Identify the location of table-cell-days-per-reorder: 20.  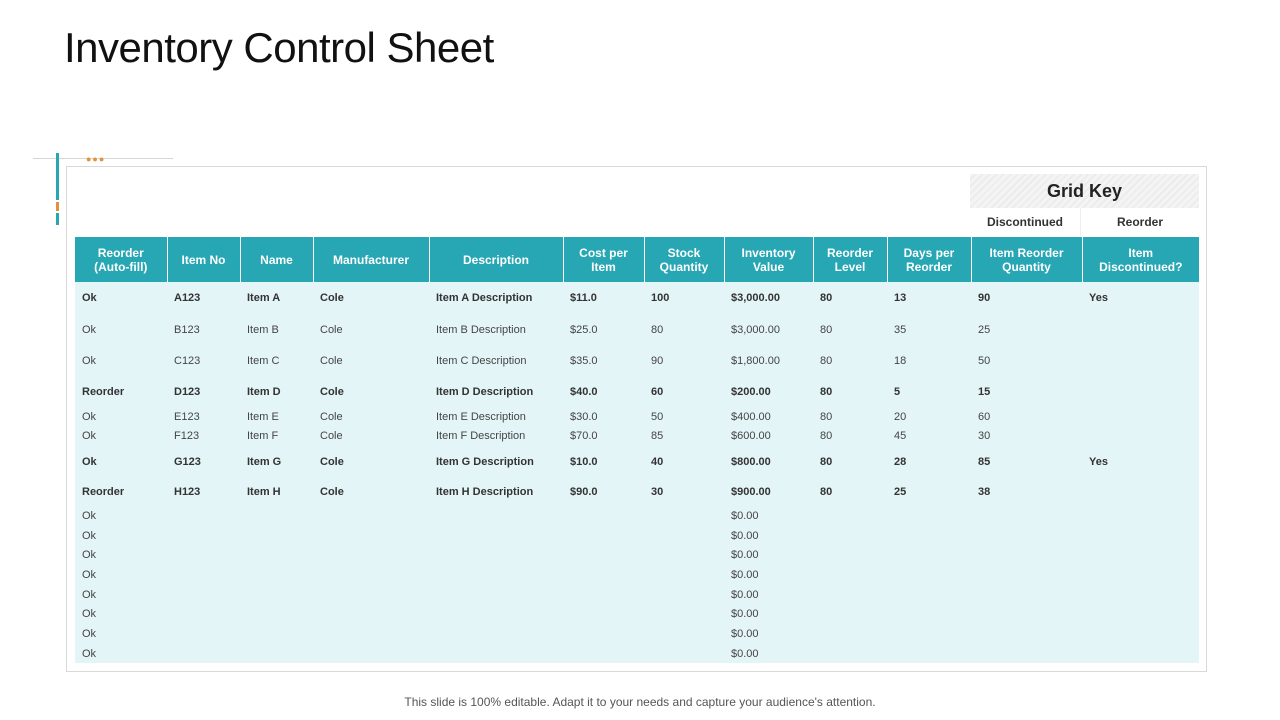
(900, 416).